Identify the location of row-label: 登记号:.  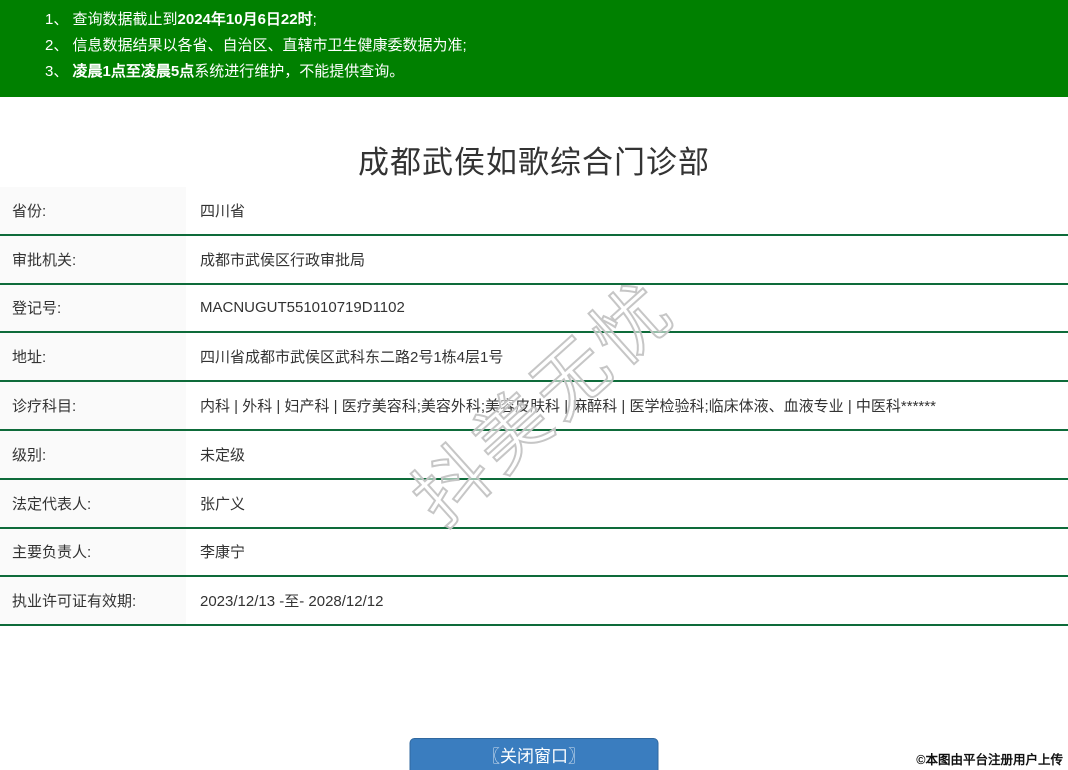
(93, 308).